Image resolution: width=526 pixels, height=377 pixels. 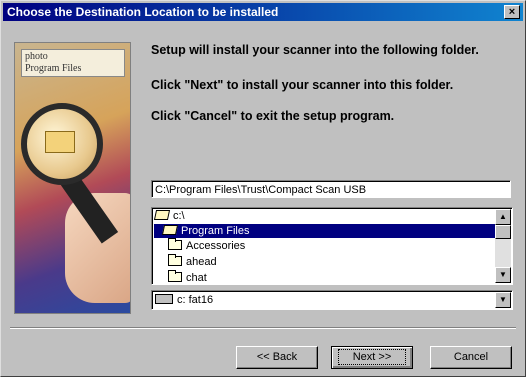 I want to click on cancel-button-label: Cancel, so click(x=471, y=357).